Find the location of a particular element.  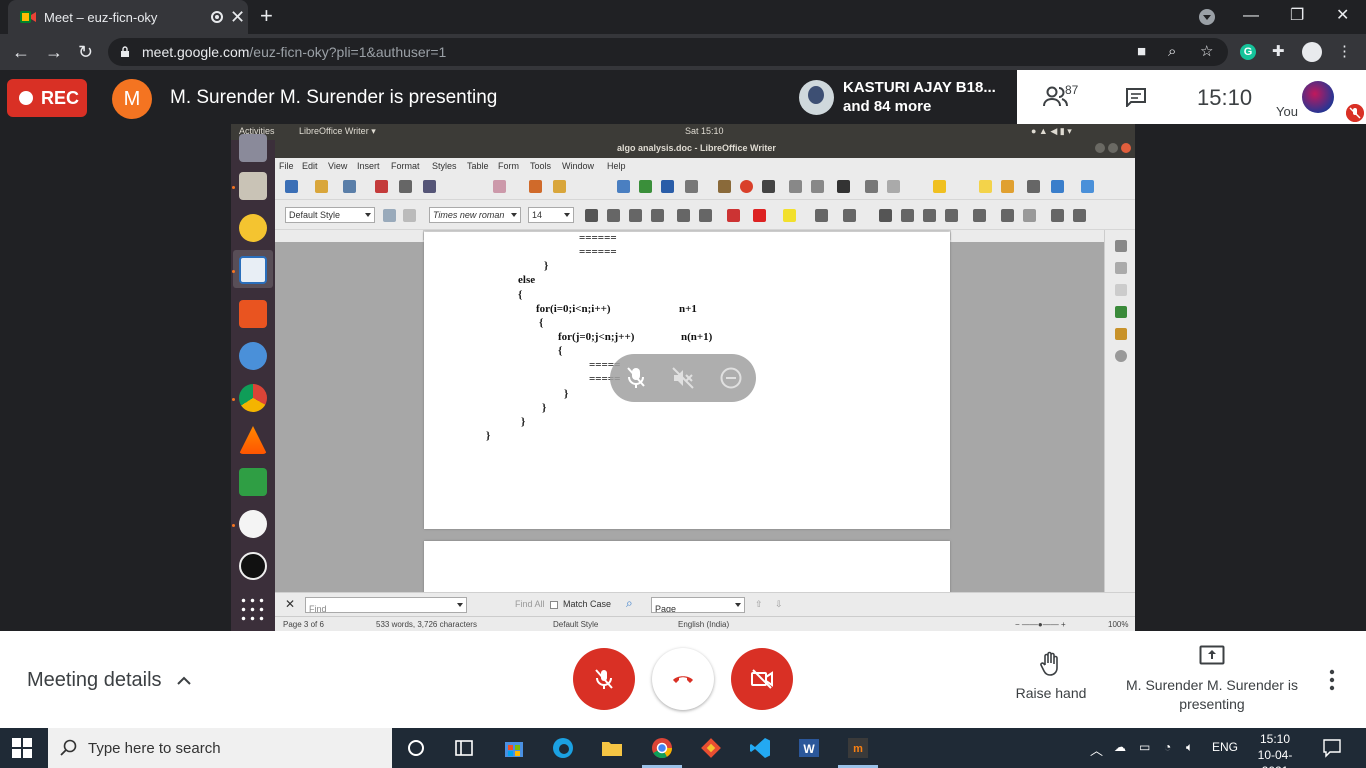

launcher-vlc-icon is located at coordinates (253, 440).